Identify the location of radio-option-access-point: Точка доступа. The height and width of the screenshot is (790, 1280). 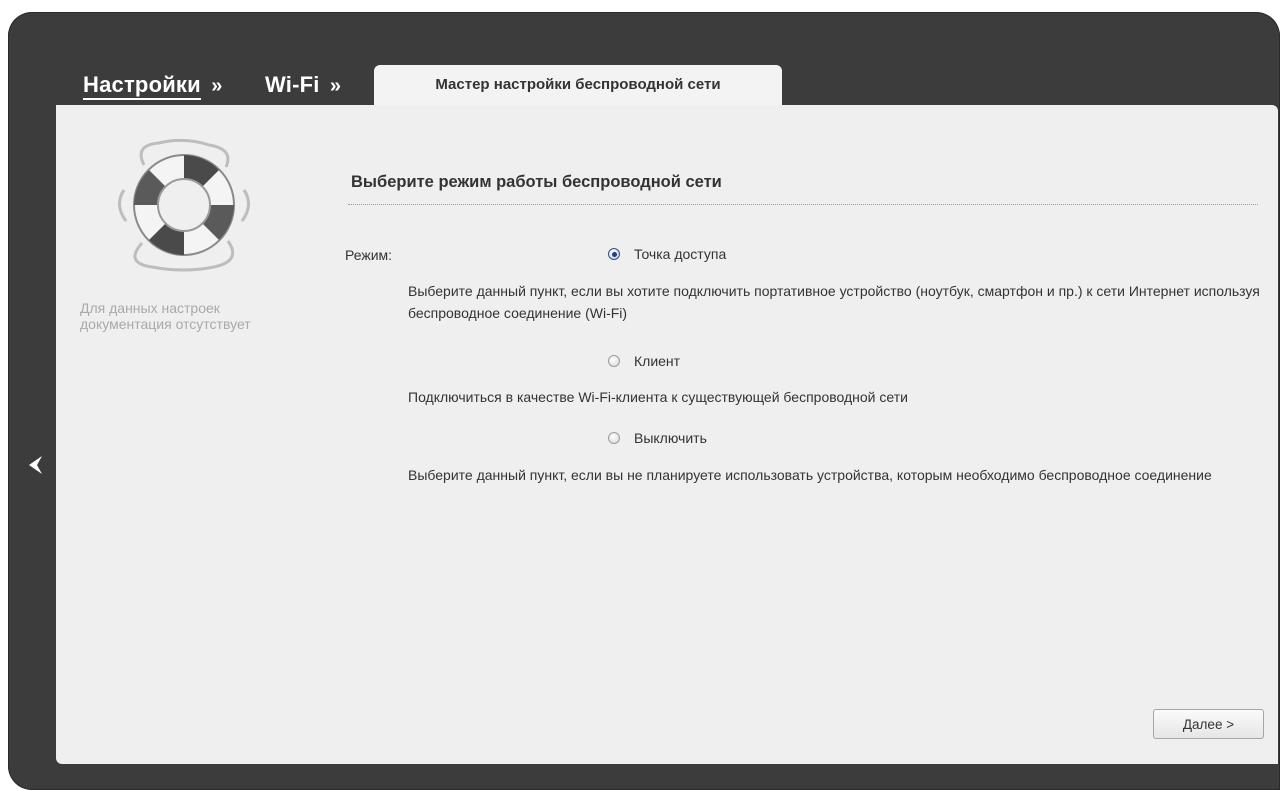
(667, 254).